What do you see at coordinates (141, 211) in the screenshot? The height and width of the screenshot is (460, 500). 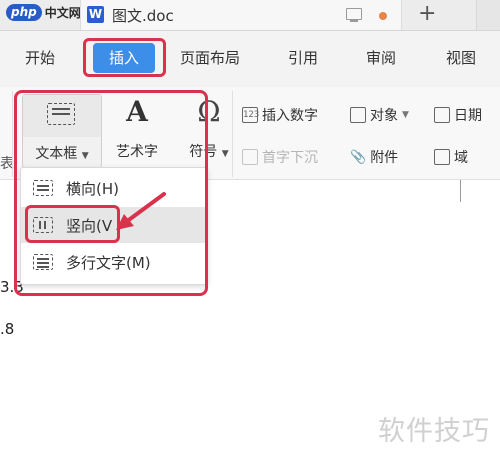 I see `annotation-arrow-icon` at bounding box center [141, 211].